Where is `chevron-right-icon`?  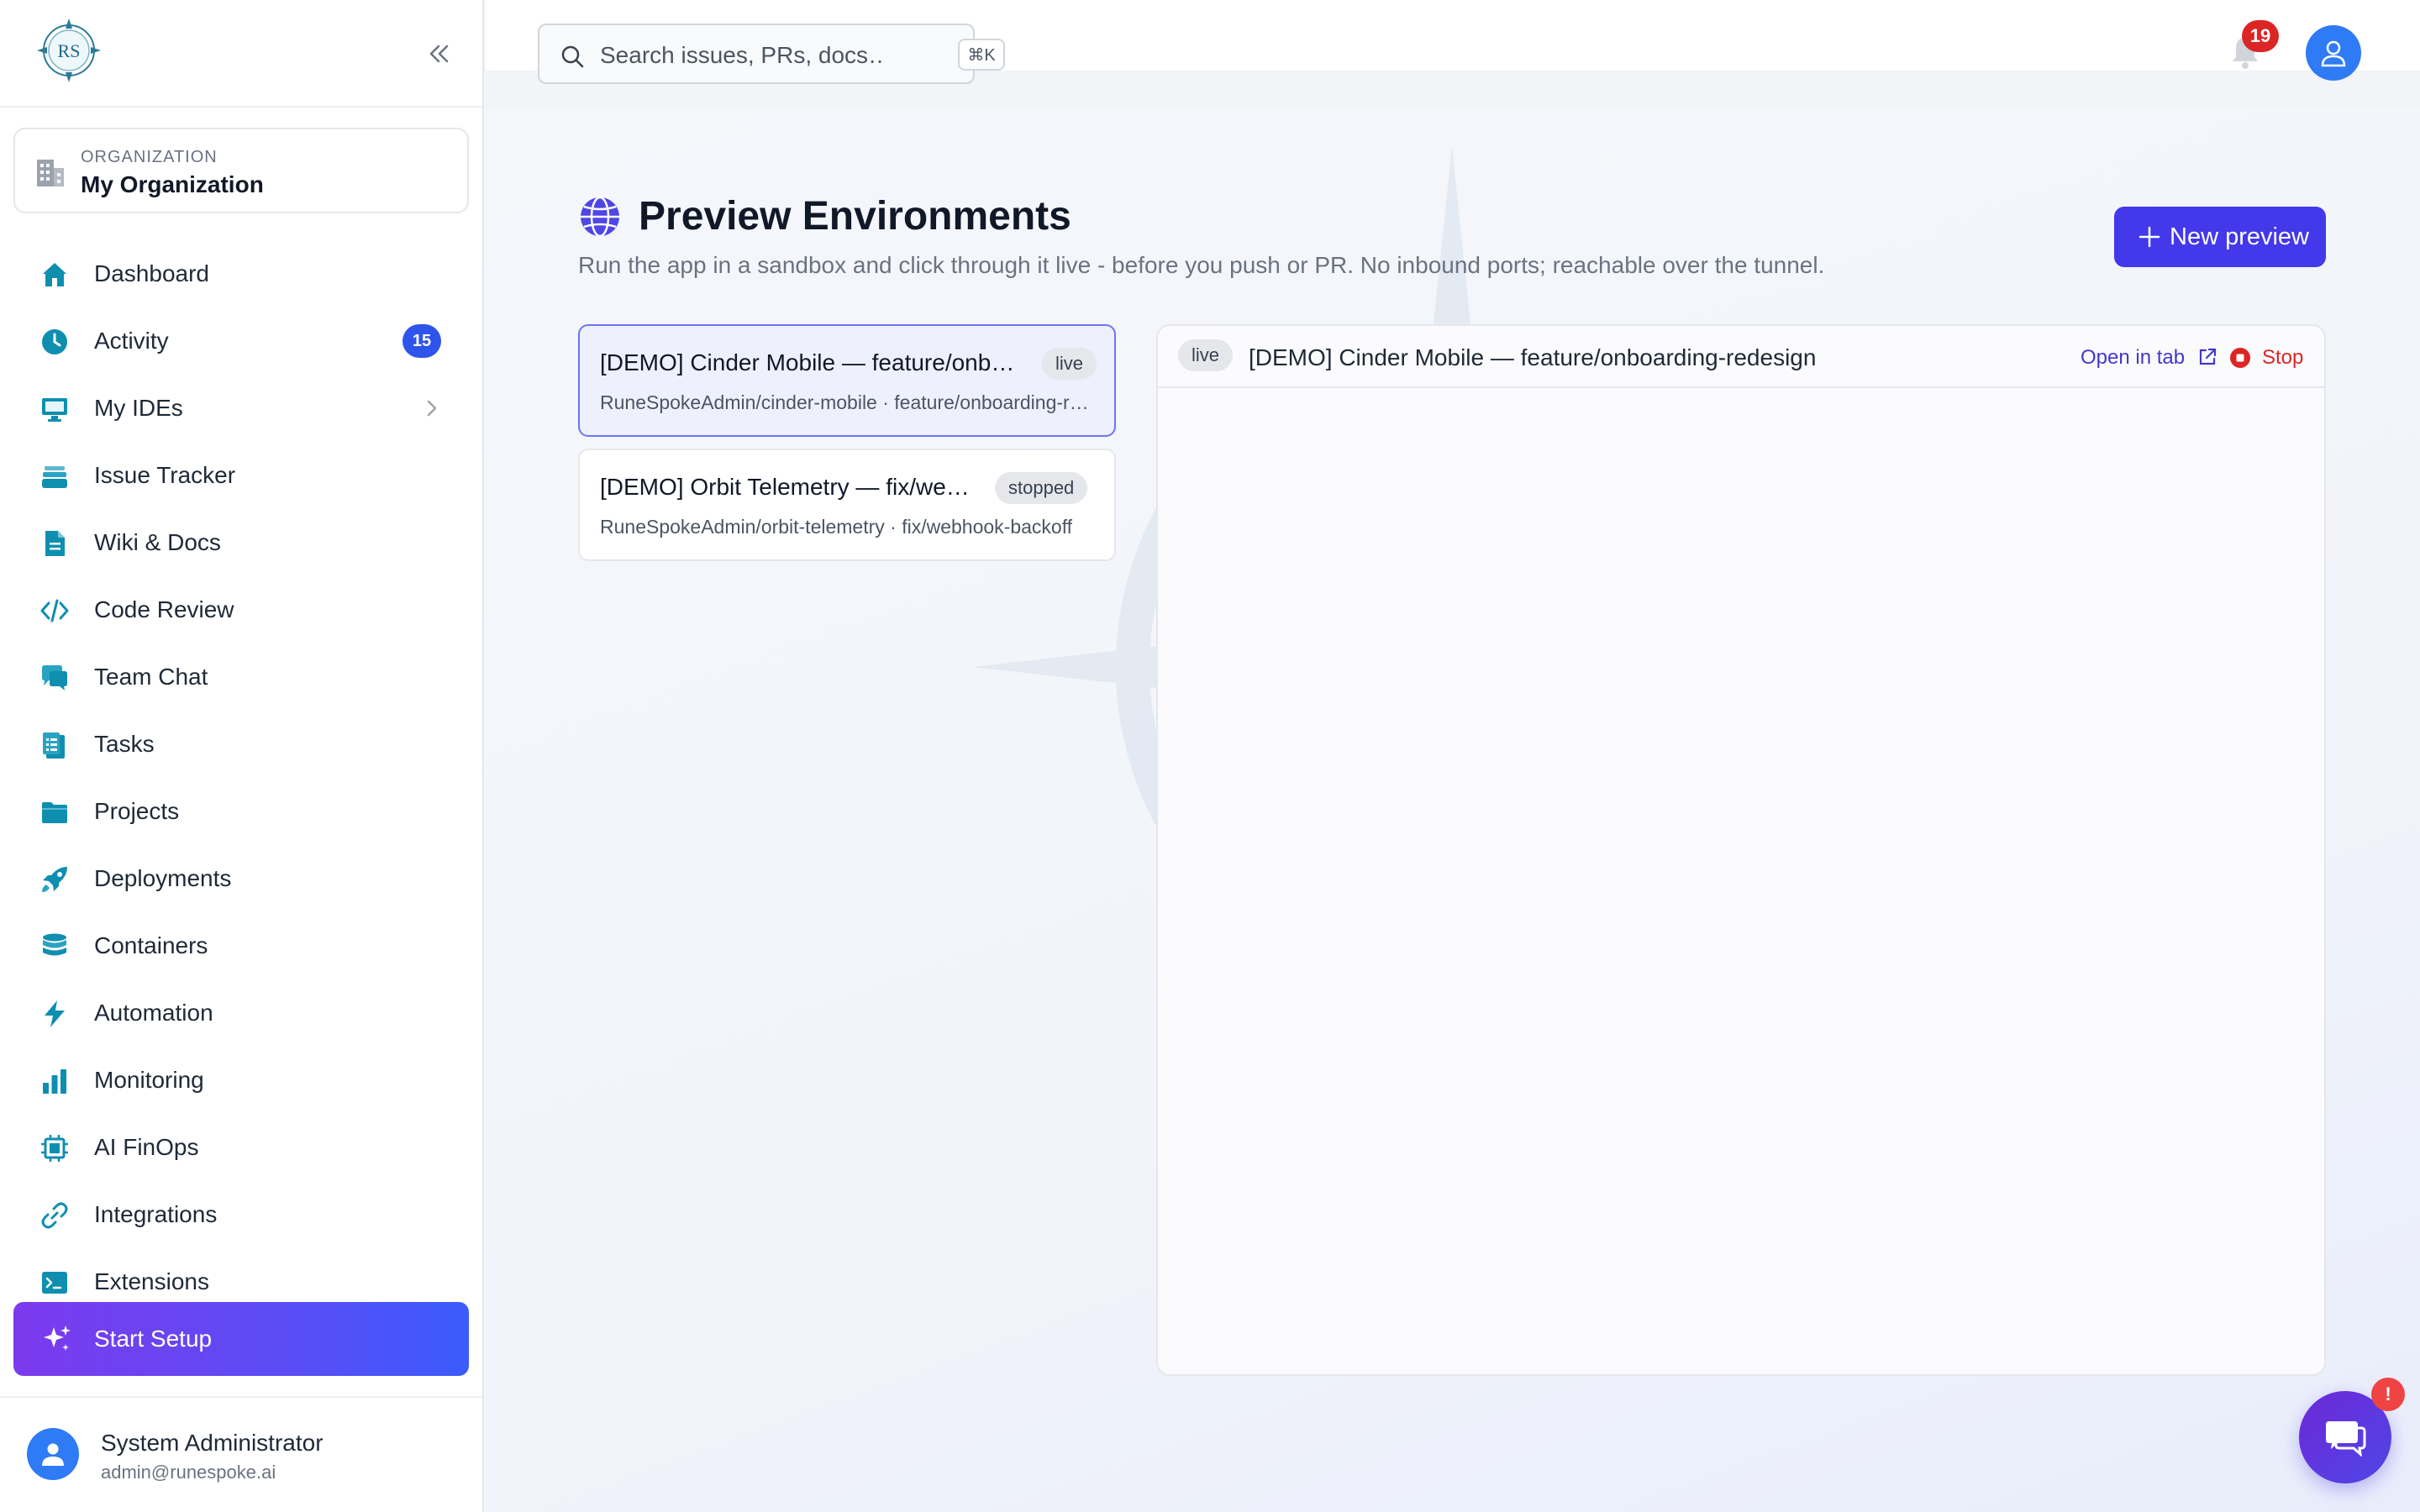
chevron-right-icon is located at coordinates (432, 408).